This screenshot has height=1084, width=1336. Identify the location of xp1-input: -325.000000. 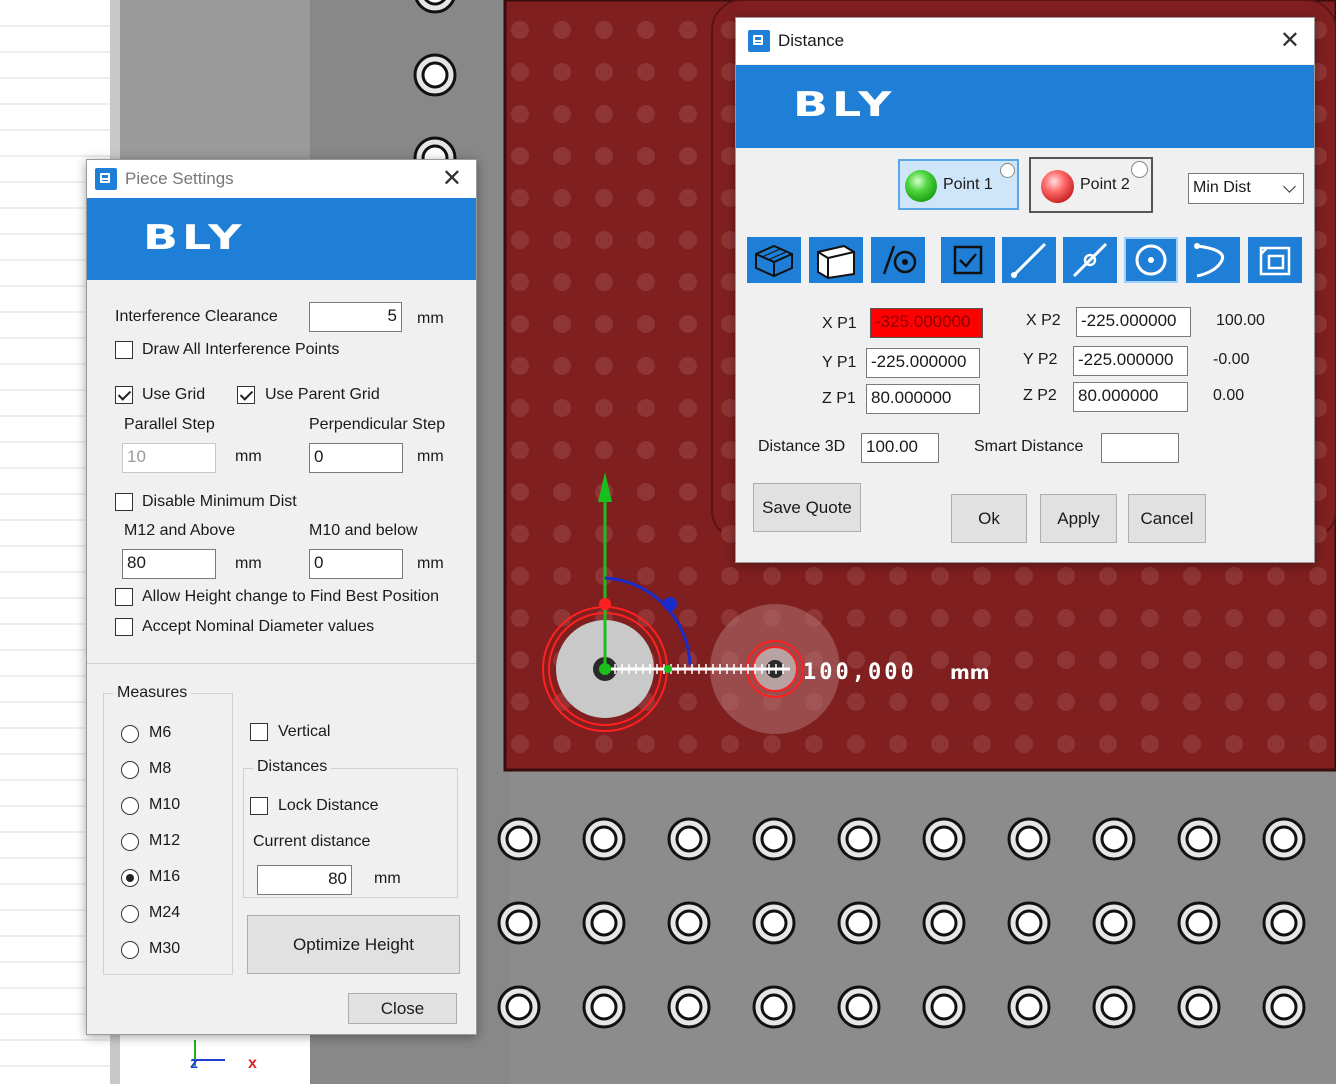
(926, 323).